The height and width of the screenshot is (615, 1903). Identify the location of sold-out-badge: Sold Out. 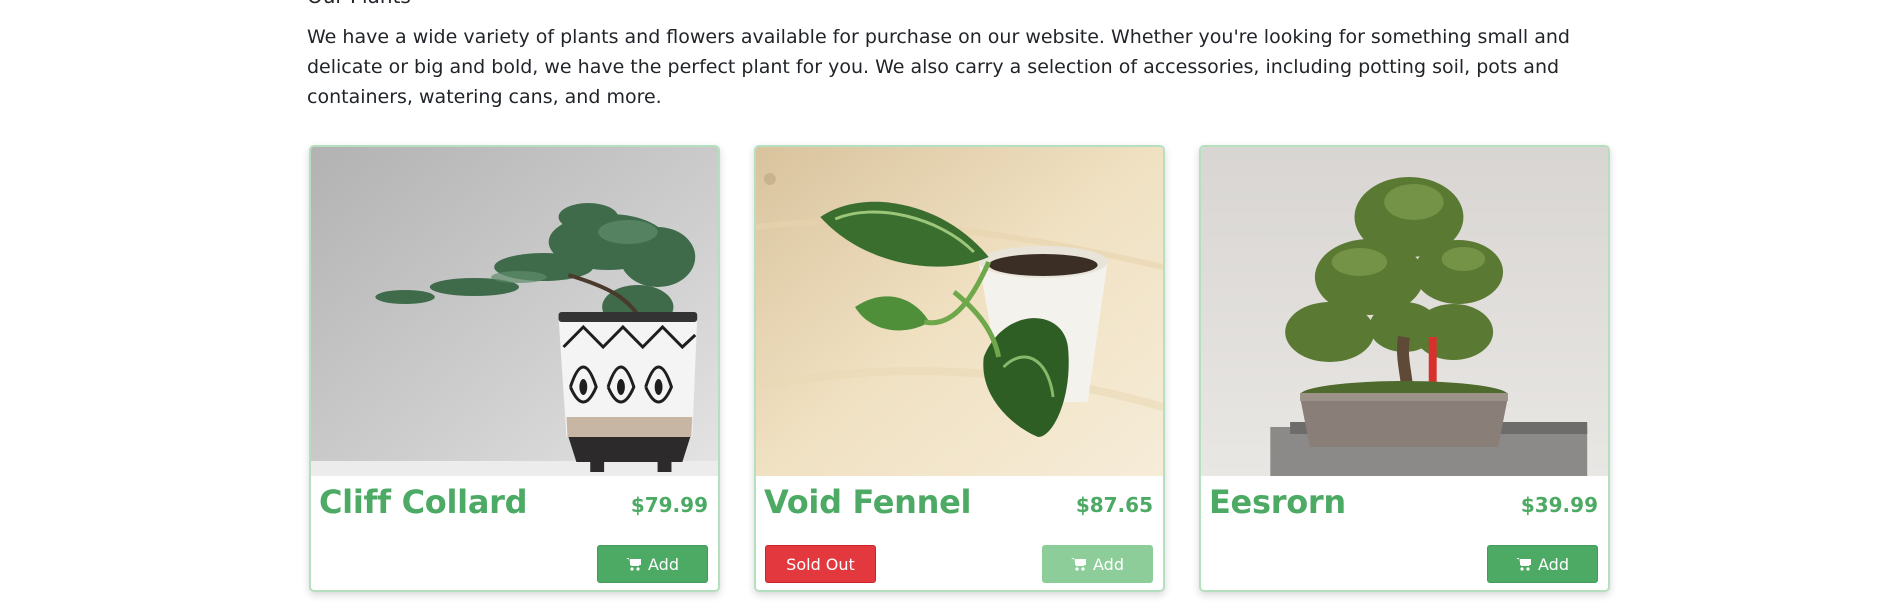
(820, 564).